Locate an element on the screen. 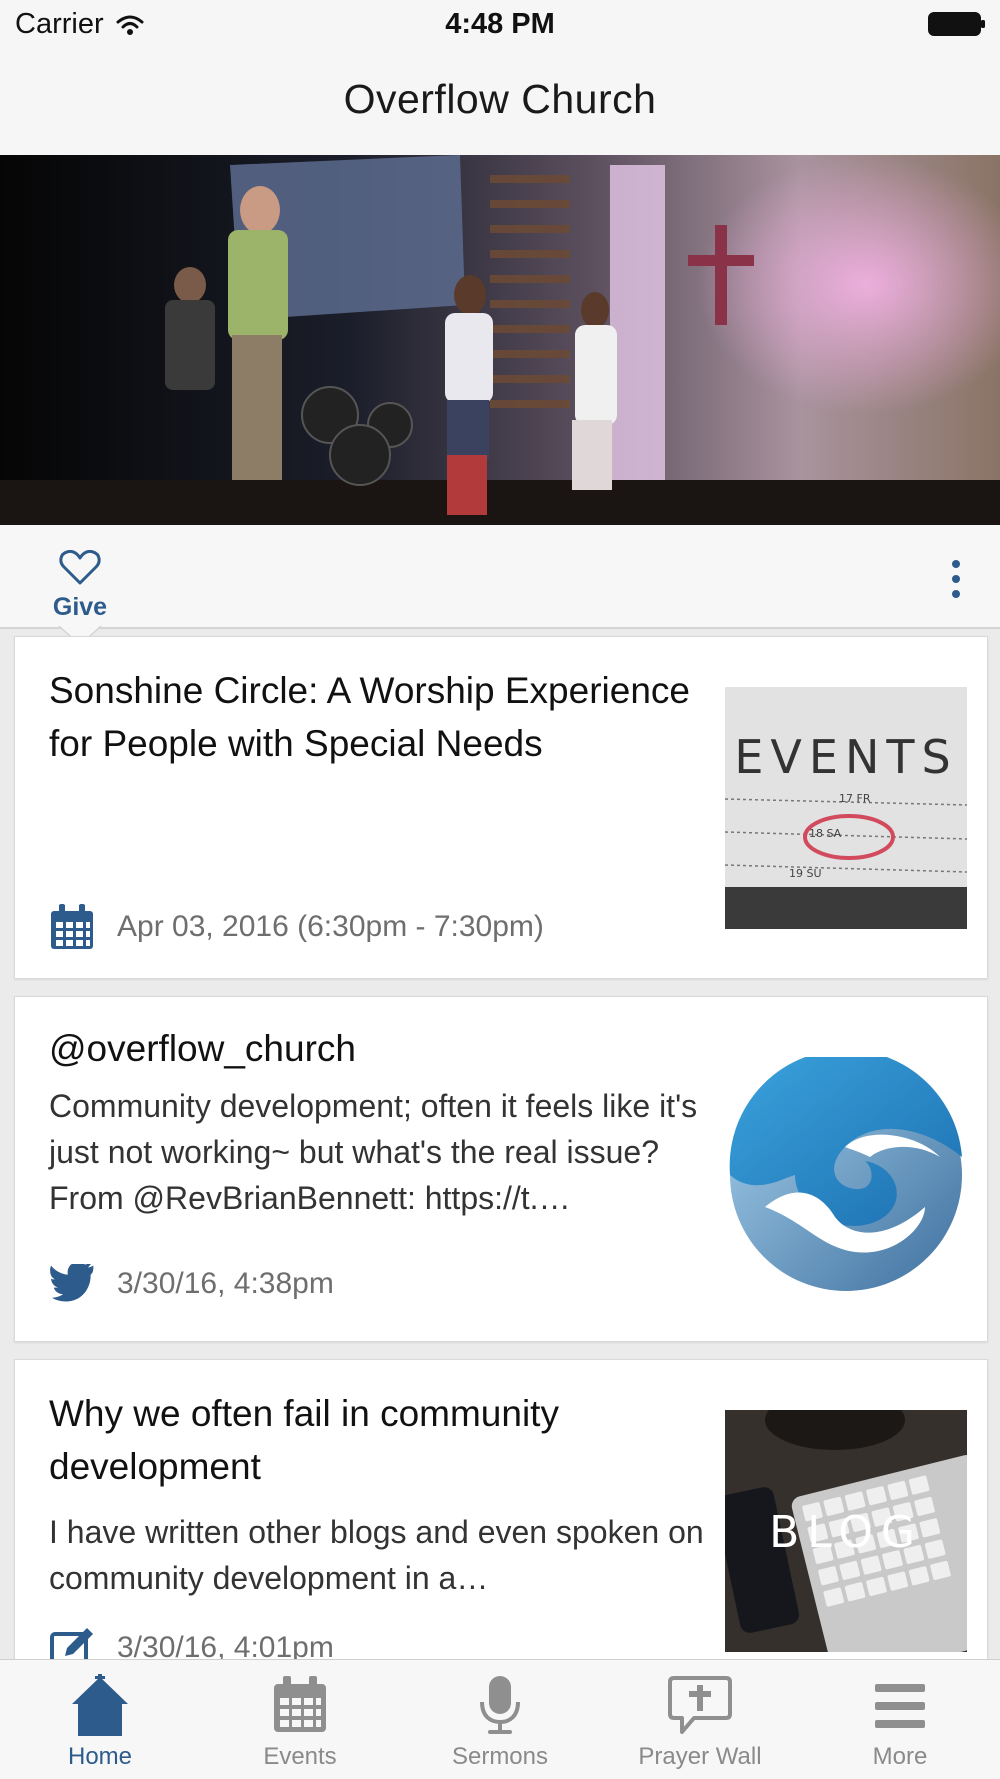  twitter-icon is located at coordinates (72, 1283).